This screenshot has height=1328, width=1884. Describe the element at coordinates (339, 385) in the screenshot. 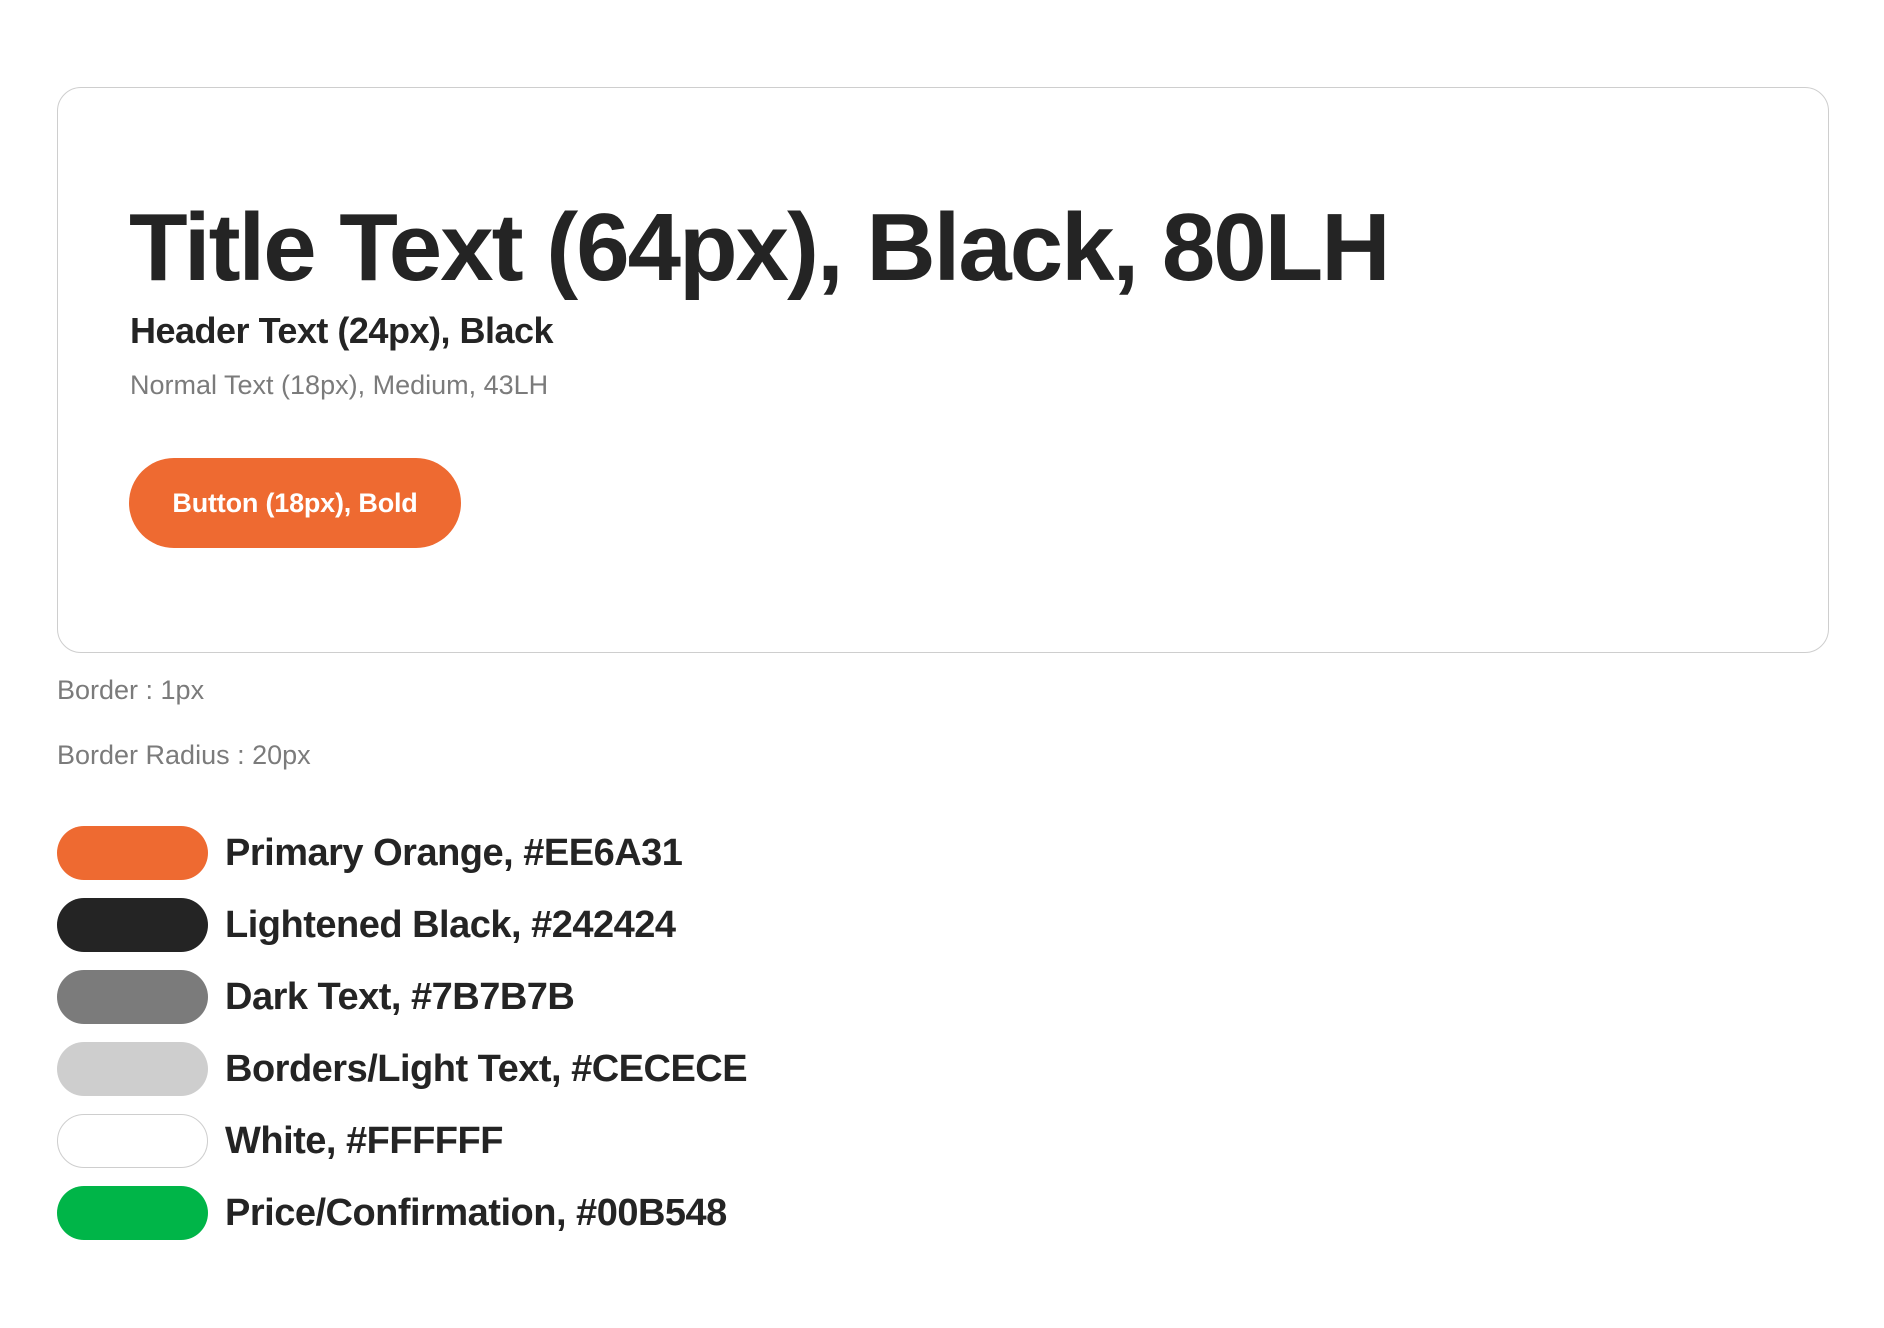

I see `normal-text-sample: Normal Text (18px), Medium, 43LH` at that location.